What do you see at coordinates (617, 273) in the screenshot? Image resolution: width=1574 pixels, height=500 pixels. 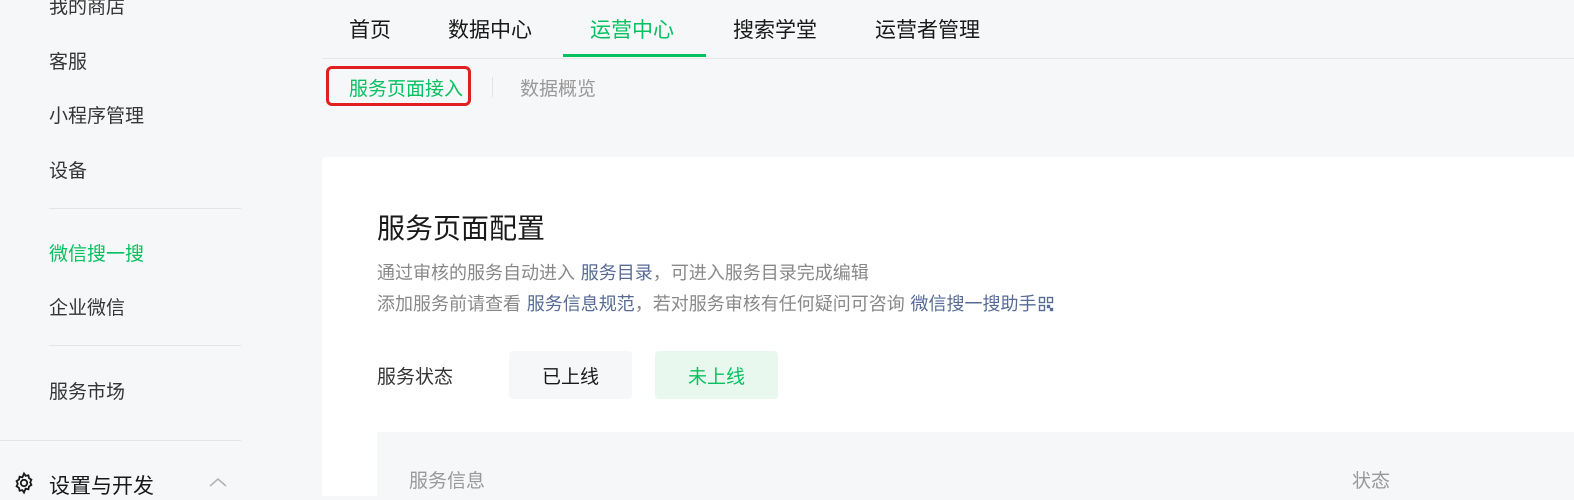 I see `service-directory-link: 服务目录` at bounding box center [617, 273].